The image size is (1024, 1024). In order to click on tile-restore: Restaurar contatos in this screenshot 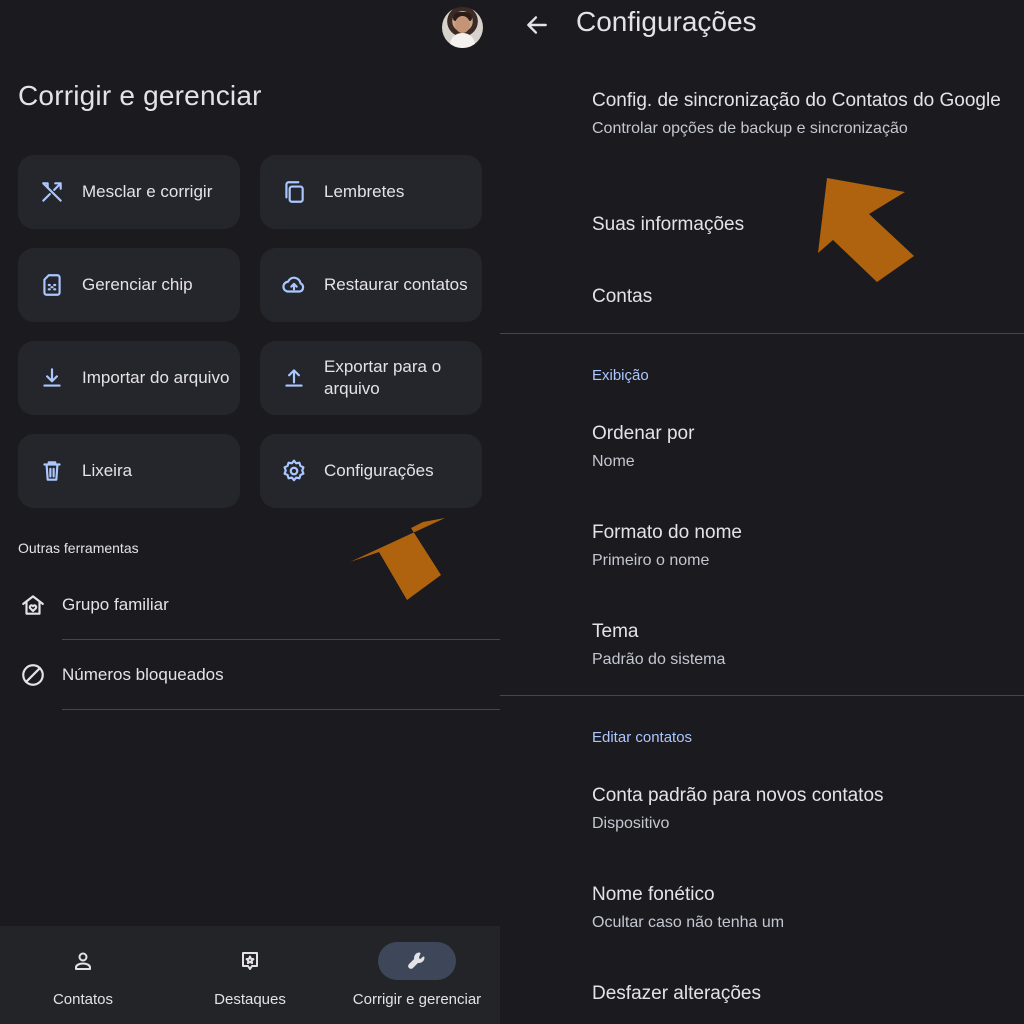, I will do `click(371, 285)`.